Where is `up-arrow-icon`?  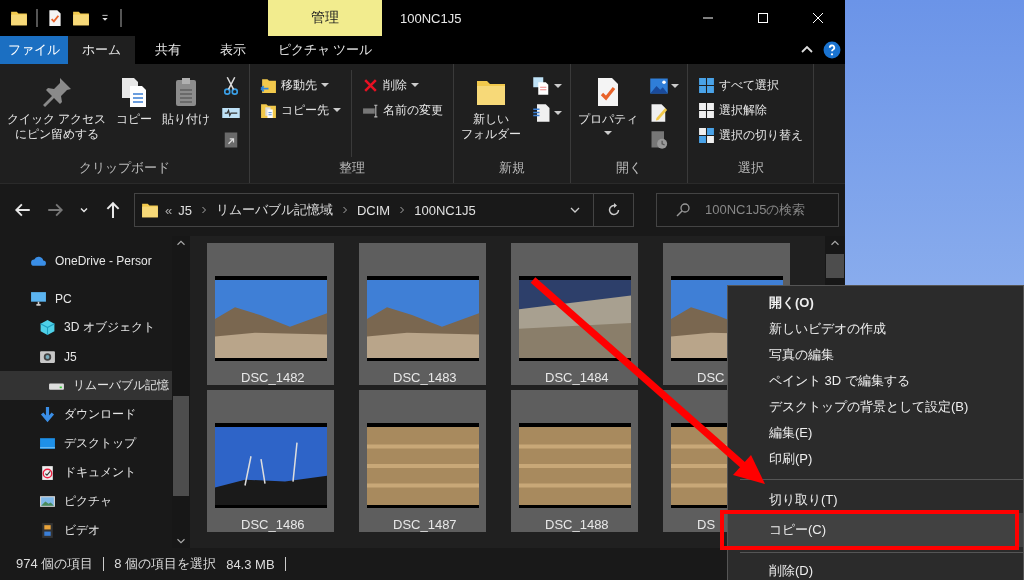
up-arrow-icon is located at coordinates (113, 210).